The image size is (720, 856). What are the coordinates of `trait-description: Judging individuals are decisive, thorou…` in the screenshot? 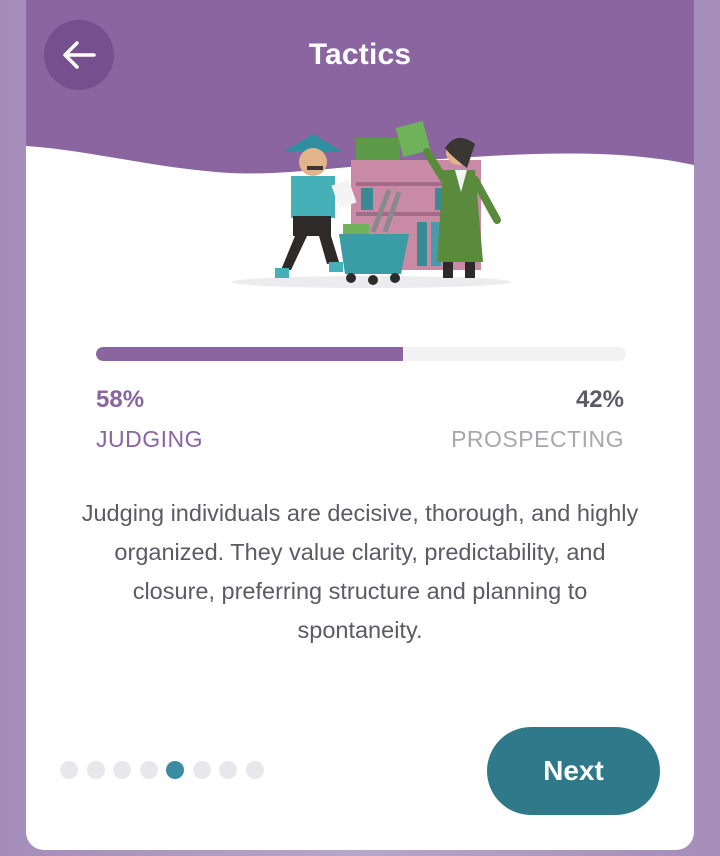 It's located at (360, 571).